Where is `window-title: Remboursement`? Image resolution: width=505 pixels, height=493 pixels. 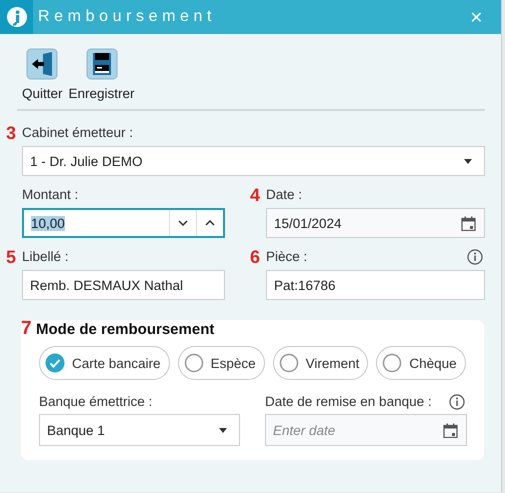
window-title: Remboursement is located at coordinates (128, 17).